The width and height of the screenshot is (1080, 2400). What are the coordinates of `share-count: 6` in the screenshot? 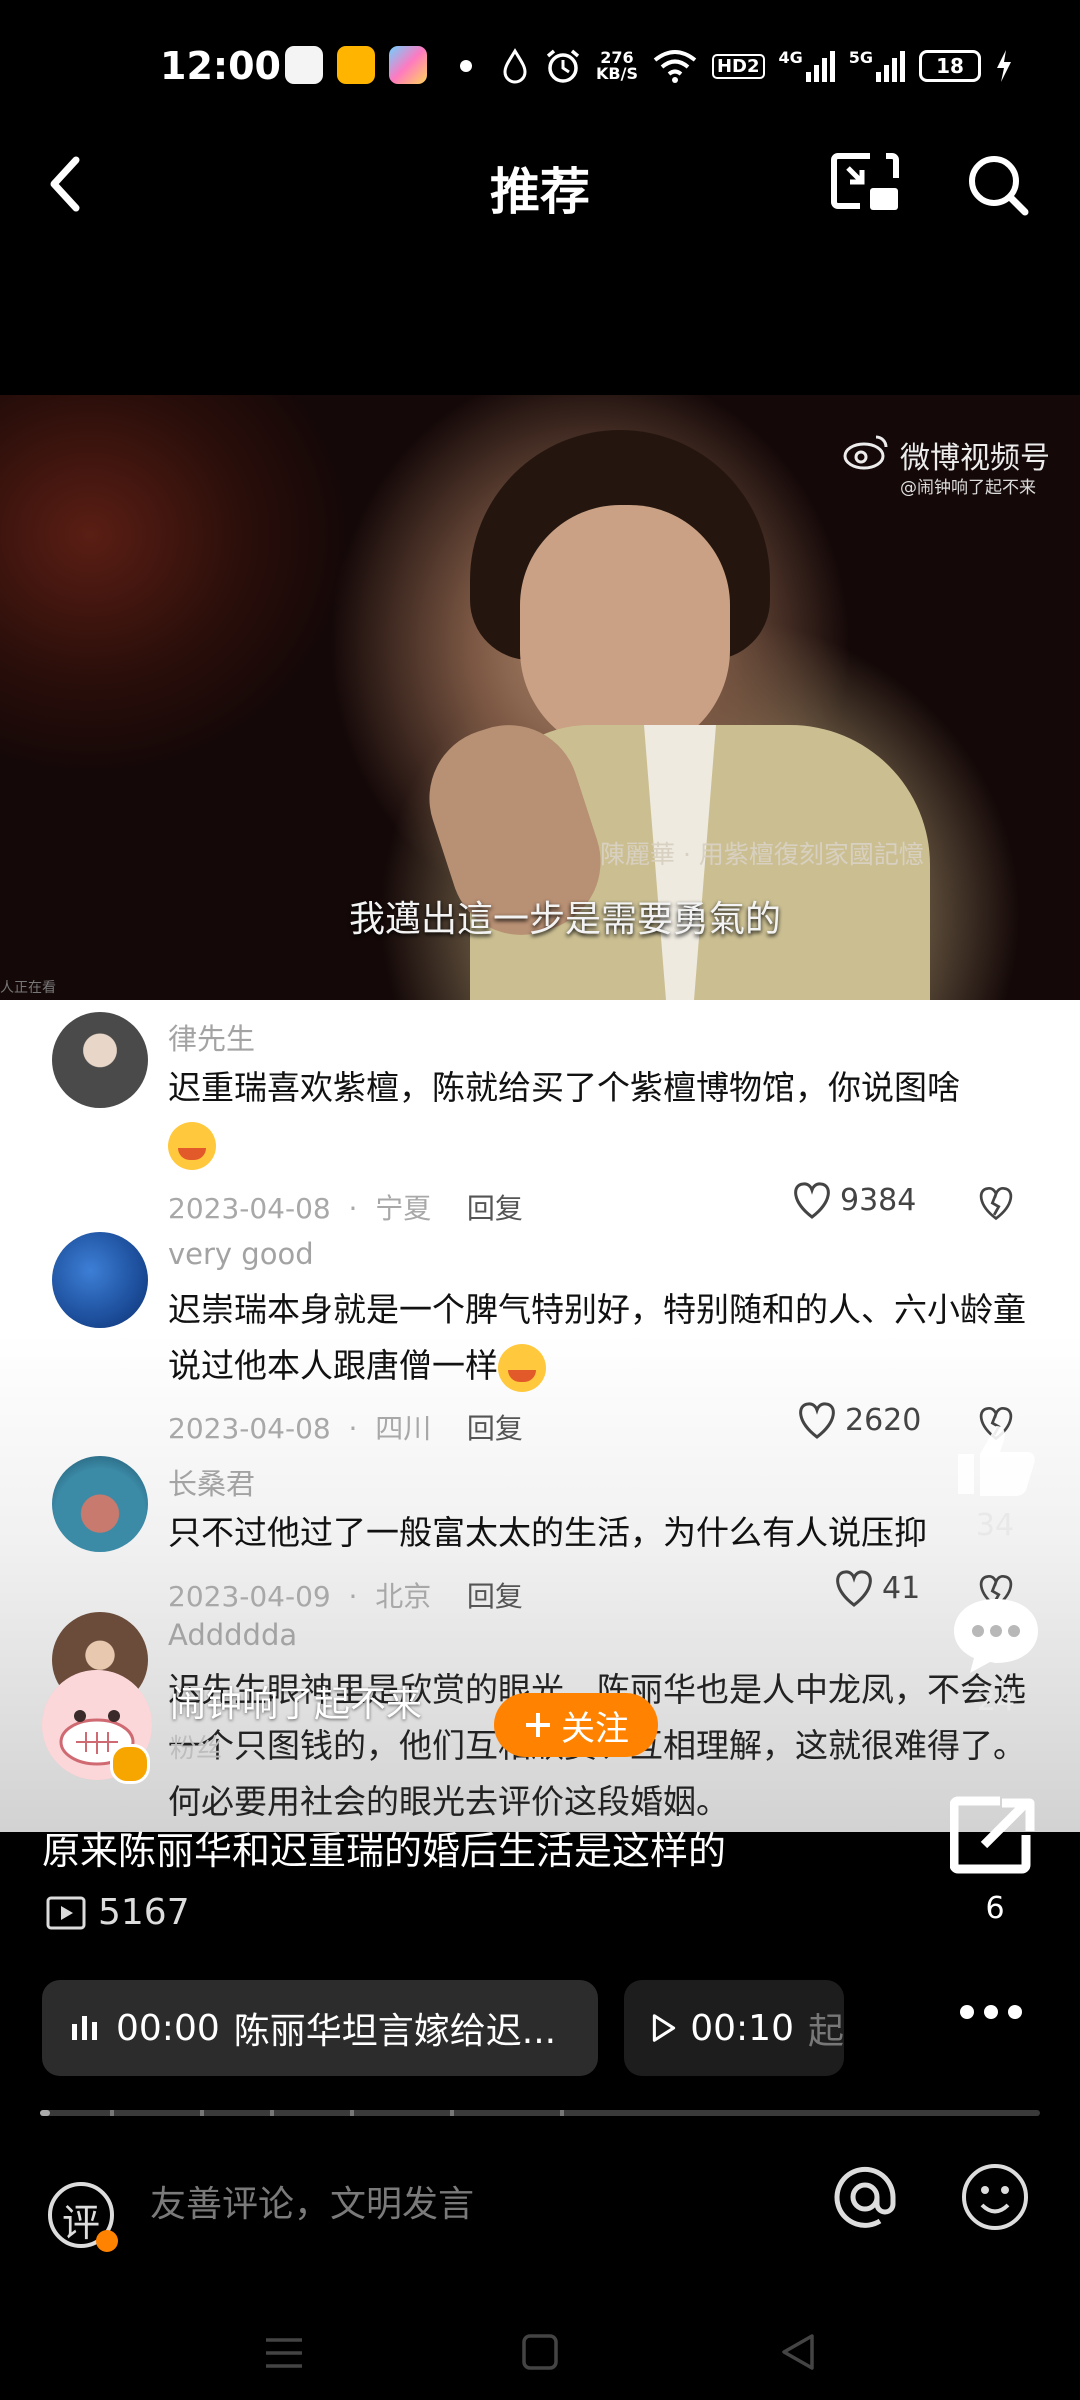 It's located at (995, 1908).